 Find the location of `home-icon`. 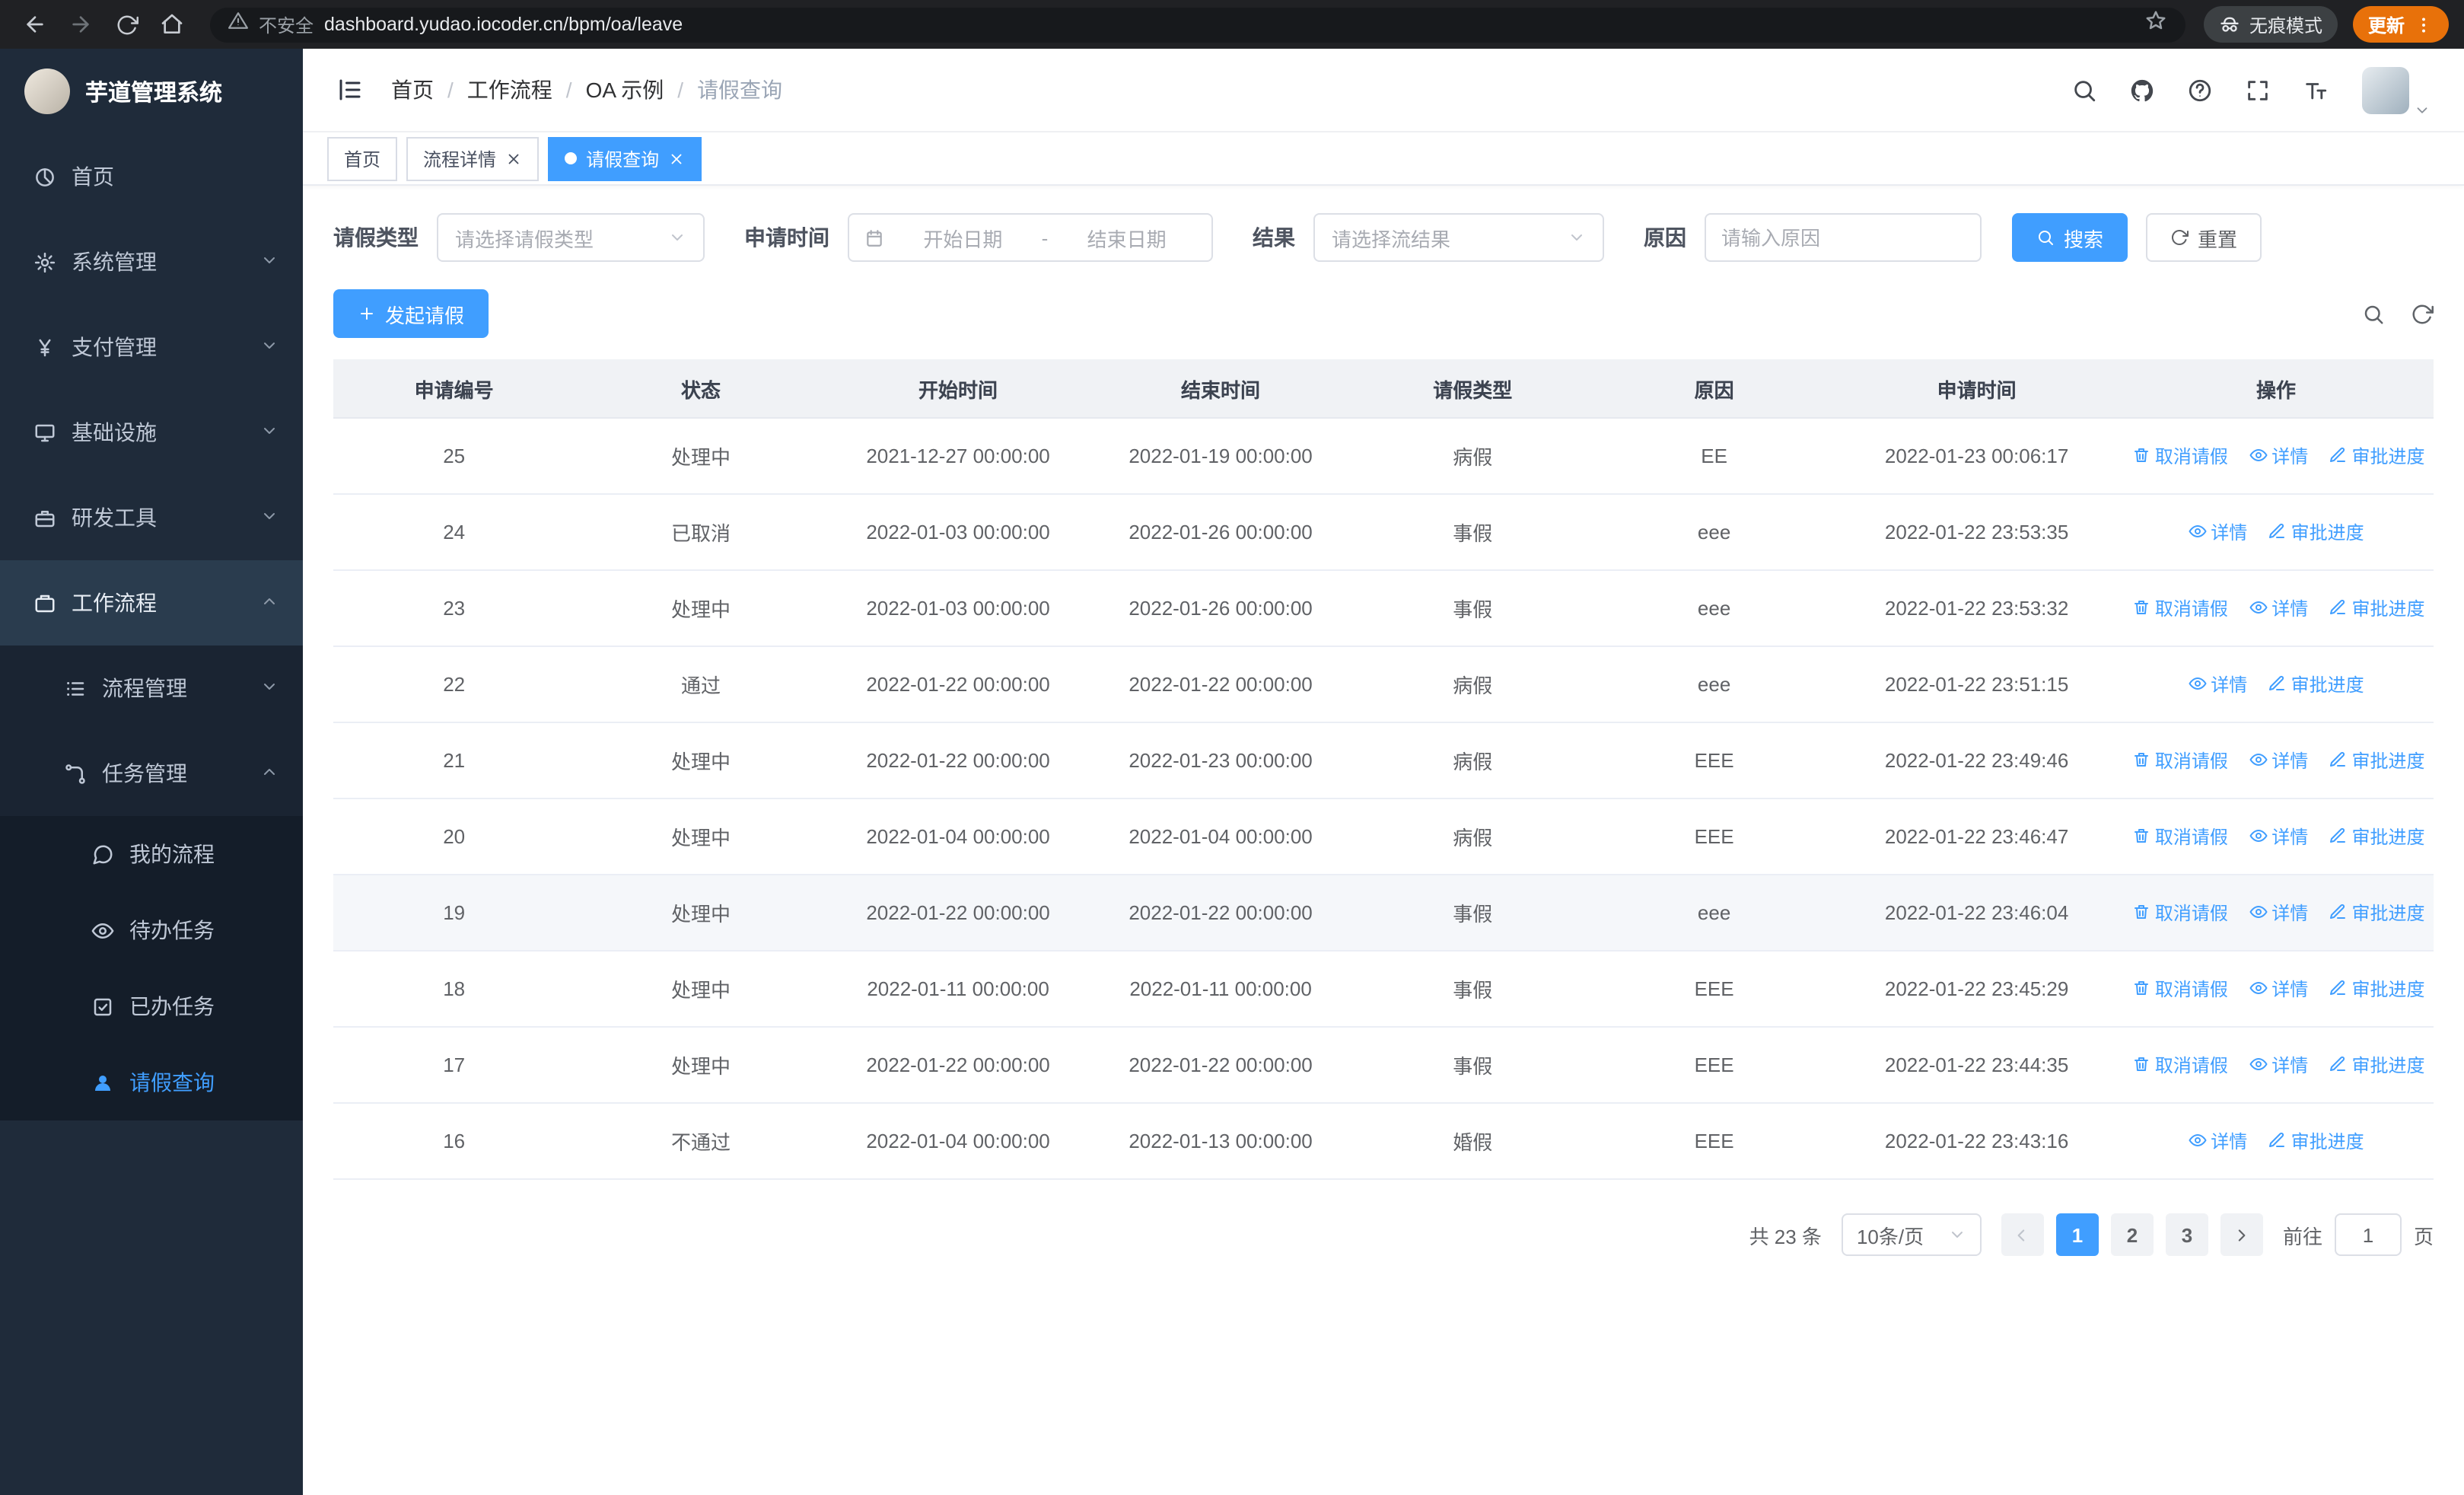

home-icon is located at coordinates (172, 25).